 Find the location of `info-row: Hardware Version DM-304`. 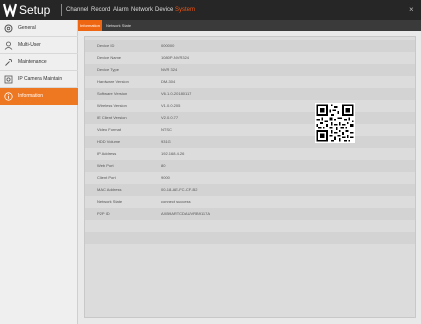

info-row: Hardware Version DM-304 is located at coordinates (250, 82).